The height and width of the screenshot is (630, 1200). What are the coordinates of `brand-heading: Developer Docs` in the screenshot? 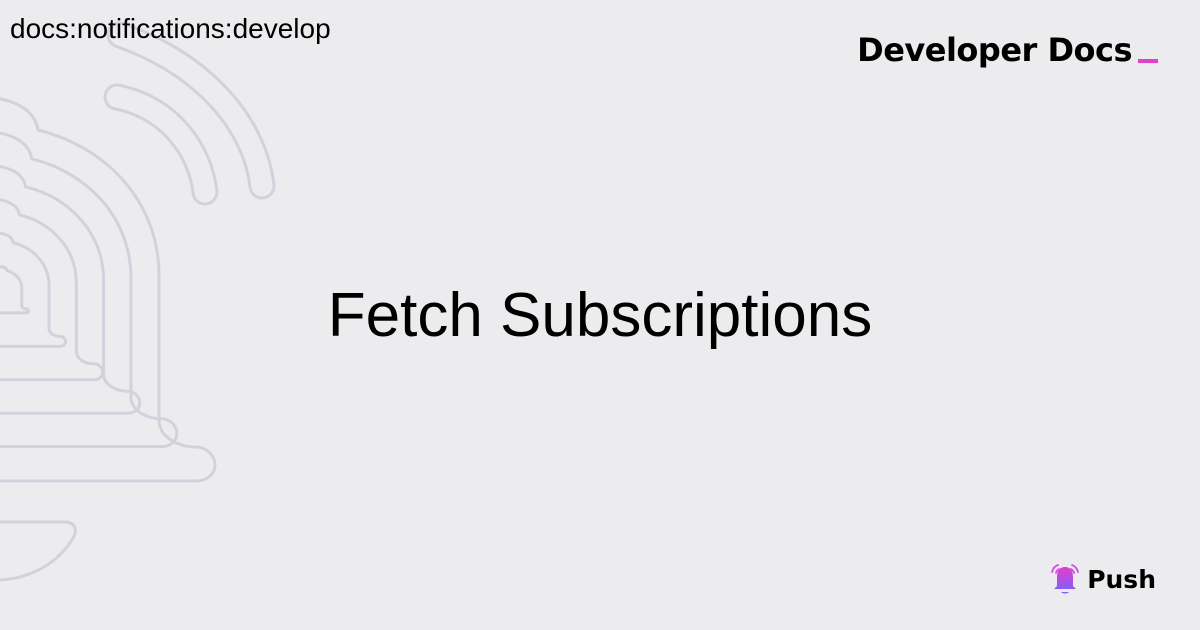 It's located at (1007, 50).